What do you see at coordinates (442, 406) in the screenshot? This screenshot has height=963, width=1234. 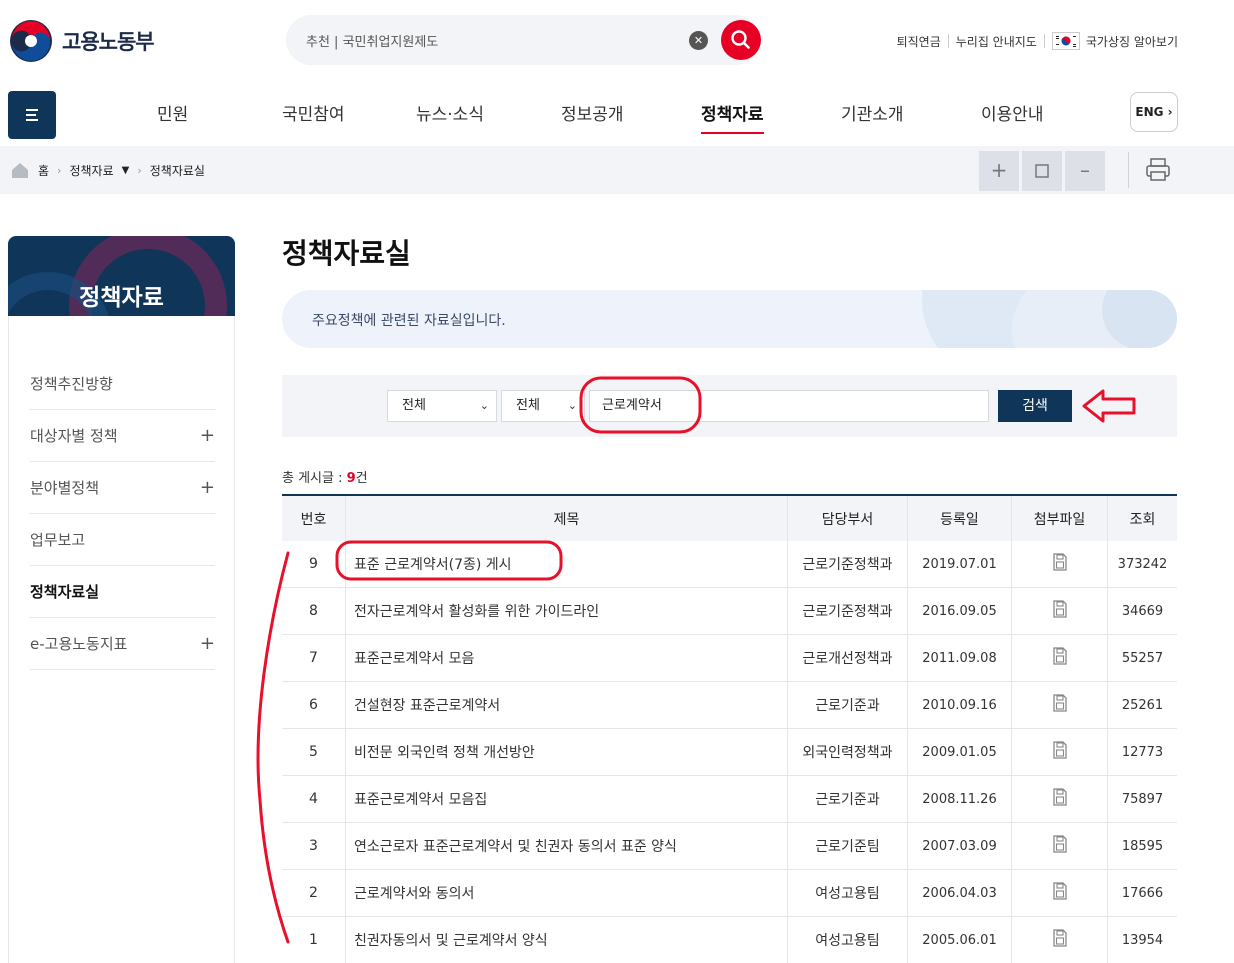 I see `category-select: 전체 ⌄` at bounding box center [442, 406].